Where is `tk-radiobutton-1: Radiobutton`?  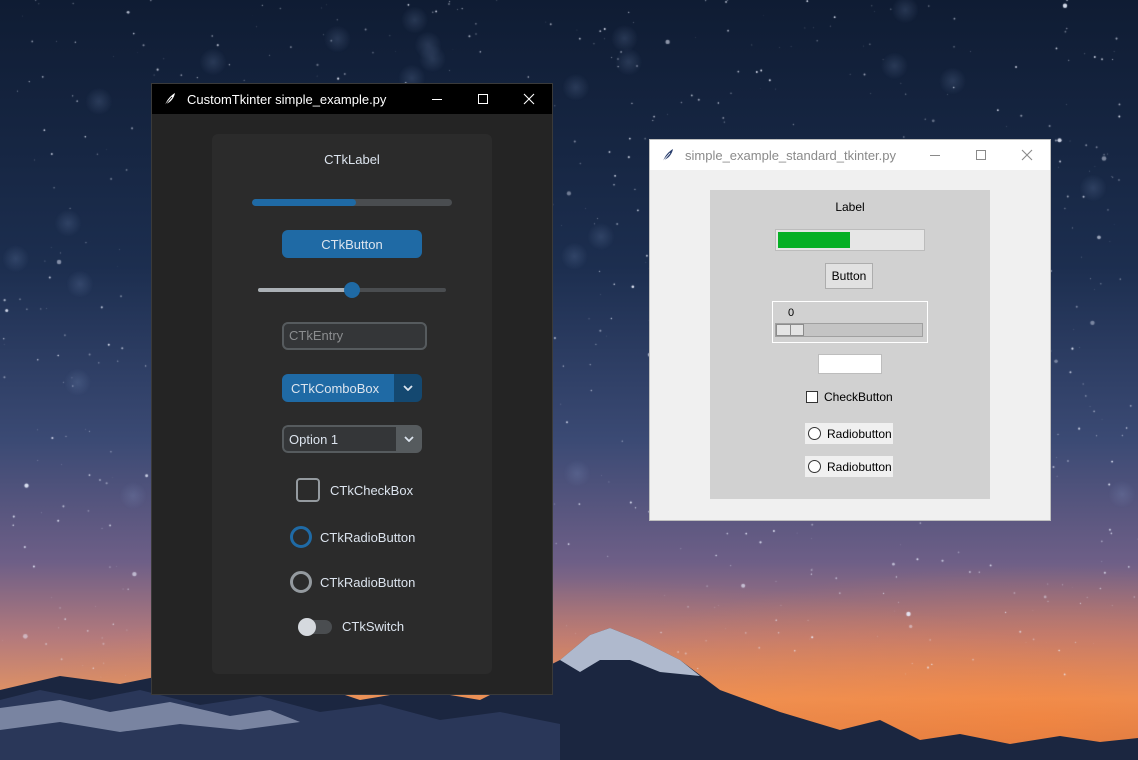 tk-radiobutton-1: Radiobutton is located at coordinates (849, 433).